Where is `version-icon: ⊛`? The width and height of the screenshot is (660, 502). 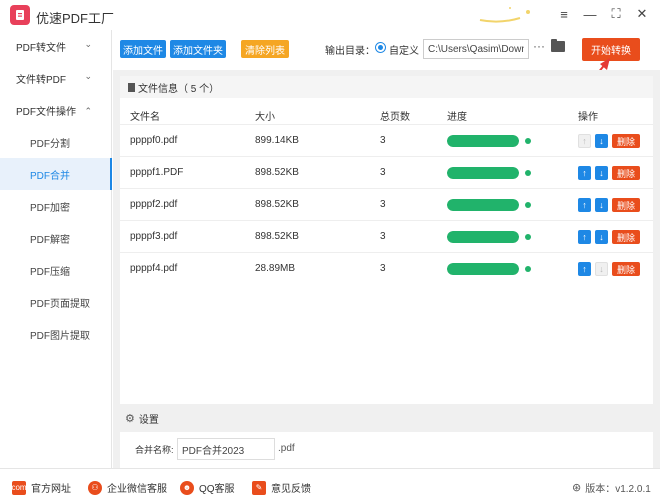 version-icon: ⊛ is located at coordinates (577, 488).